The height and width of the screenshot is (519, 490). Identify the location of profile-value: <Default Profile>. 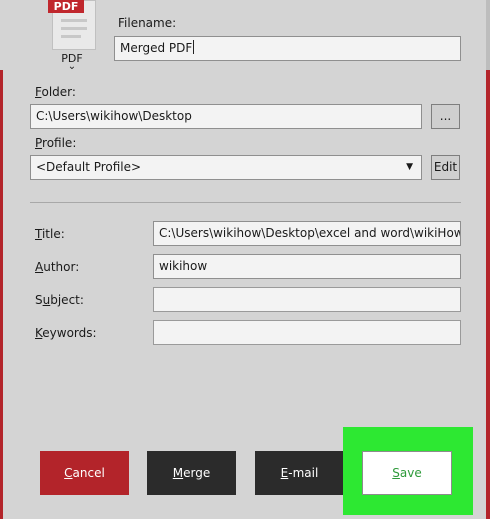
(89, 167).